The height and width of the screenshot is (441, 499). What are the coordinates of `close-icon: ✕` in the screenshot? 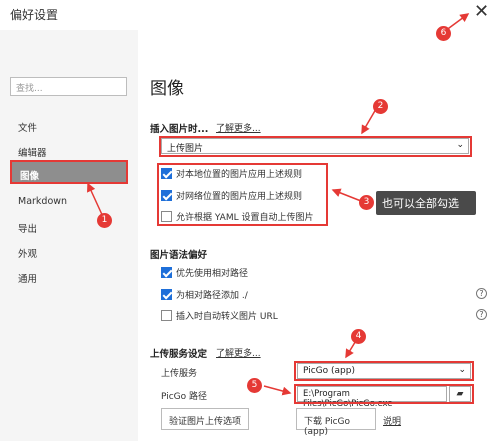 It's located at (481, 12).